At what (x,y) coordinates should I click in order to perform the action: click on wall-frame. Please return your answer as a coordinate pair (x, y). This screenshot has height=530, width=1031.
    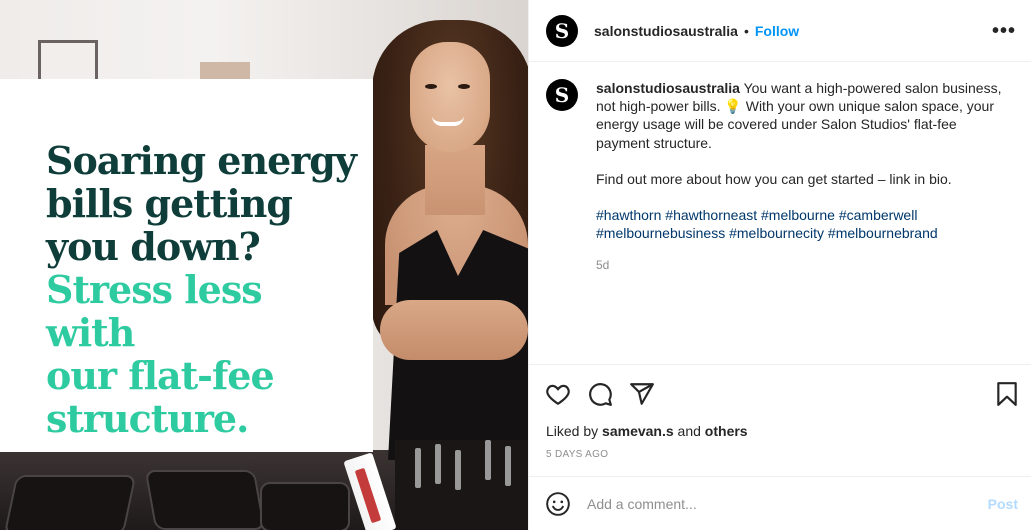
    Looking at the image, I should click on (68, 60).